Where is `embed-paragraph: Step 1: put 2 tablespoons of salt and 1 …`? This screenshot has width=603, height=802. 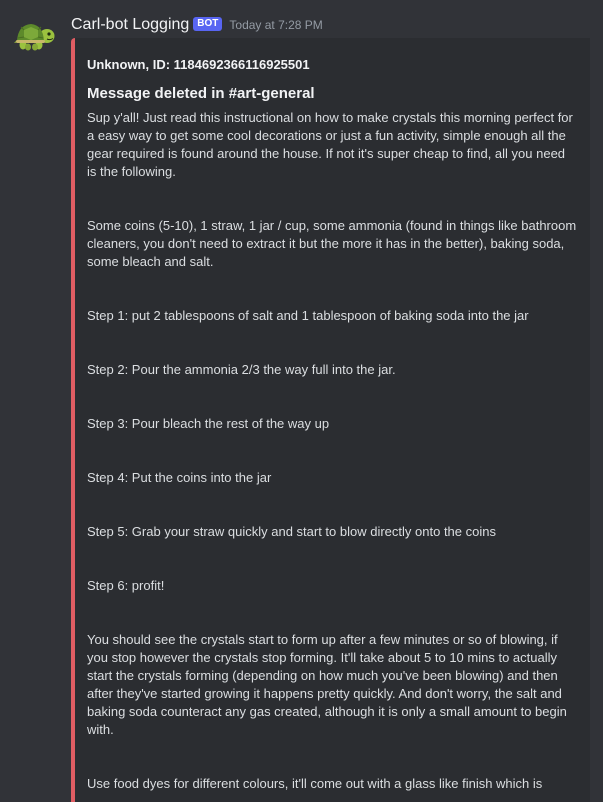 embed-paragraph: Step 1: put 2 tablespoons of salt and 1 … is located at coordinates (308, 315).